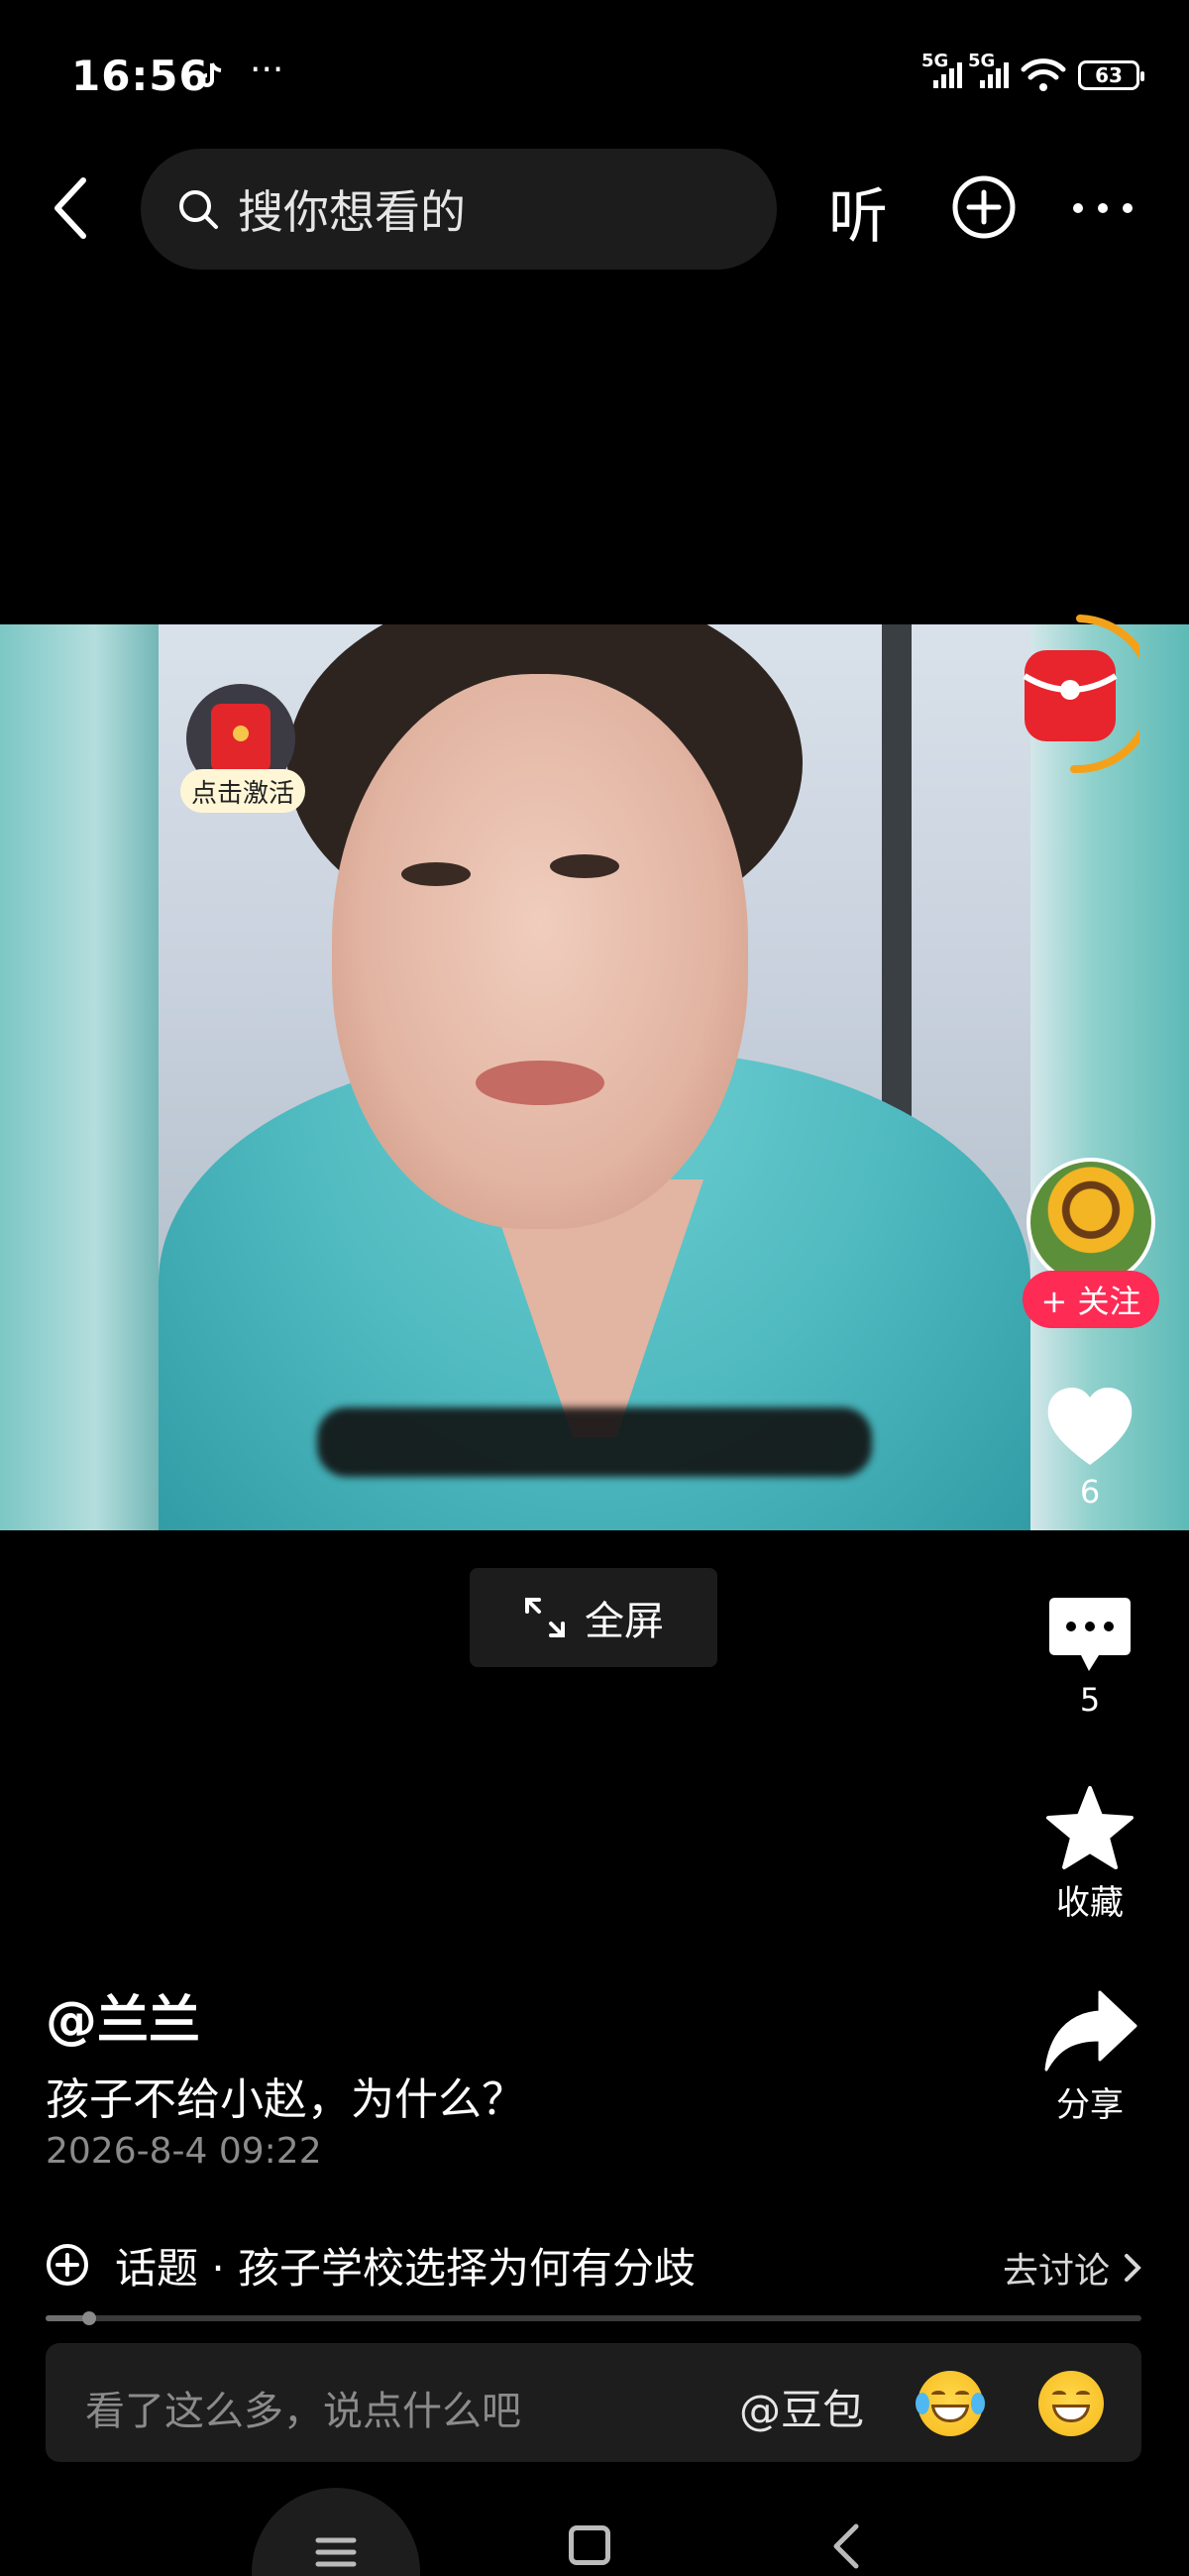 This screenshot has height=2576, width=1189. Describe the element at coordinates (1091, 1299) in the screenshot. I see `follow-button: + 关注` at that location.